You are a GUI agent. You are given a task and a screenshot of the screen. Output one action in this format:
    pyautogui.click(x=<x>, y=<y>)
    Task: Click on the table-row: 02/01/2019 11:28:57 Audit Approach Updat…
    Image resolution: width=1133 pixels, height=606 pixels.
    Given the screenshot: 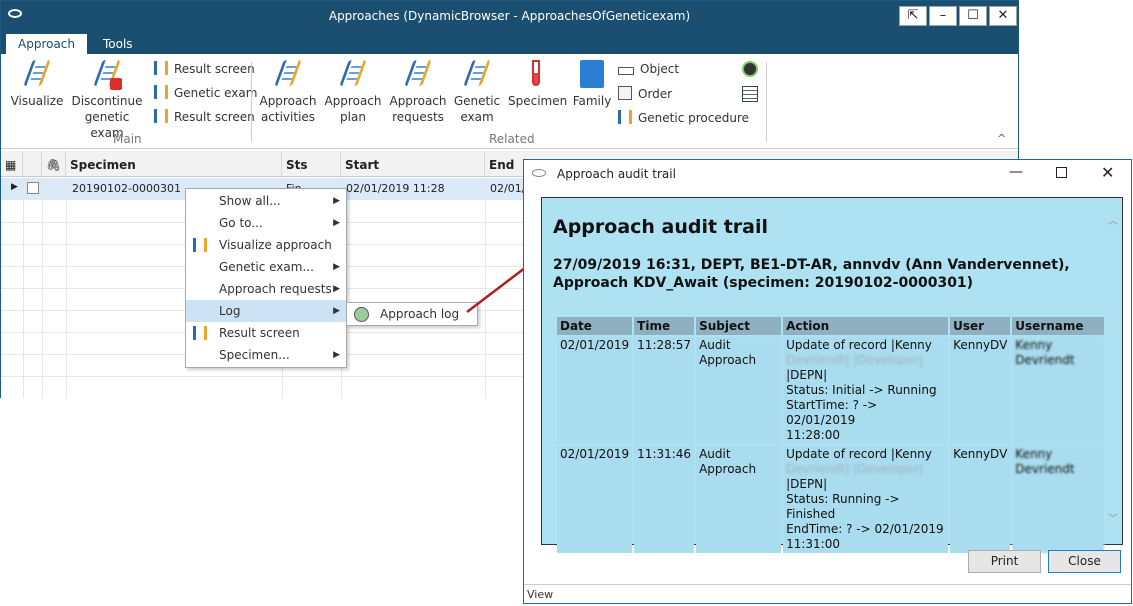 What is the action you would take?
    pyautogui.click(x=831, y=390)
    